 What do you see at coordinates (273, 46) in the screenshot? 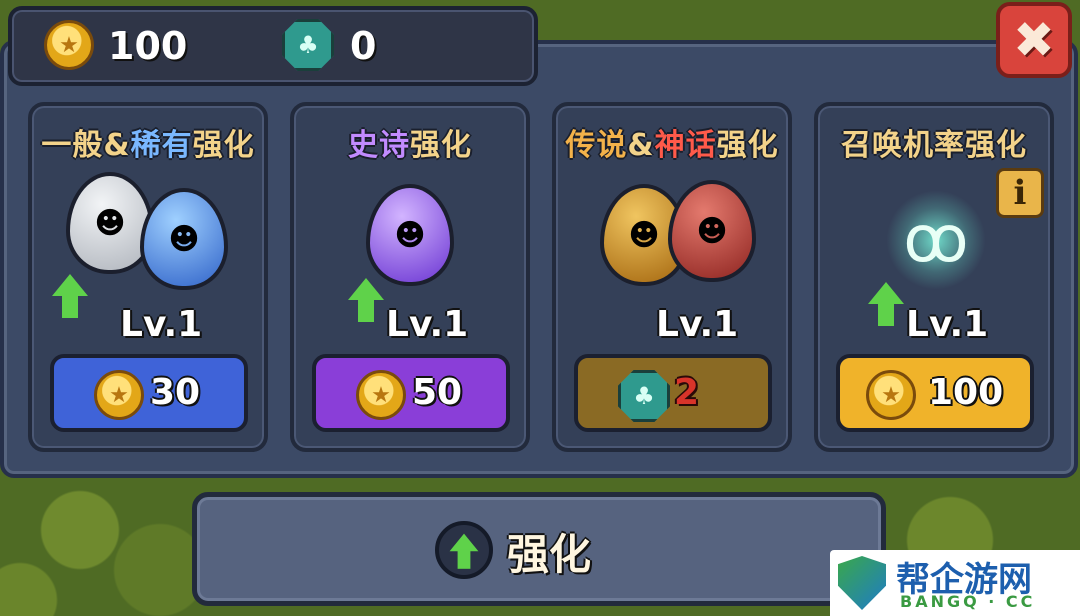
I see `currency-bar: ★ 100 ♣ 0` at bounding box center [273, 46].